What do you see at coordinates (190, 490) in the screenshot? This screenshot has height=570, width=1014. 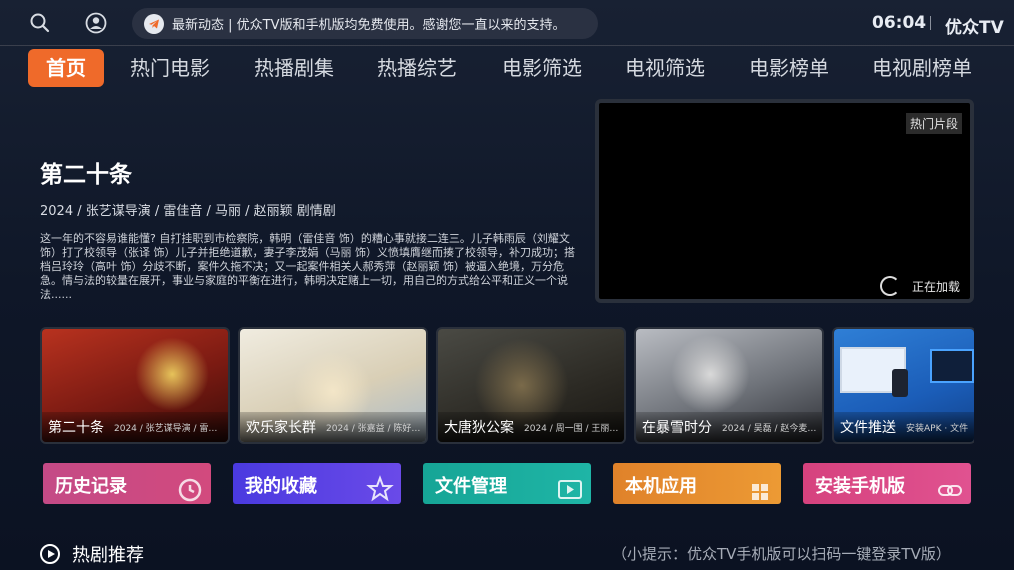 I see `history-icon` at bounding box center [190, 490].